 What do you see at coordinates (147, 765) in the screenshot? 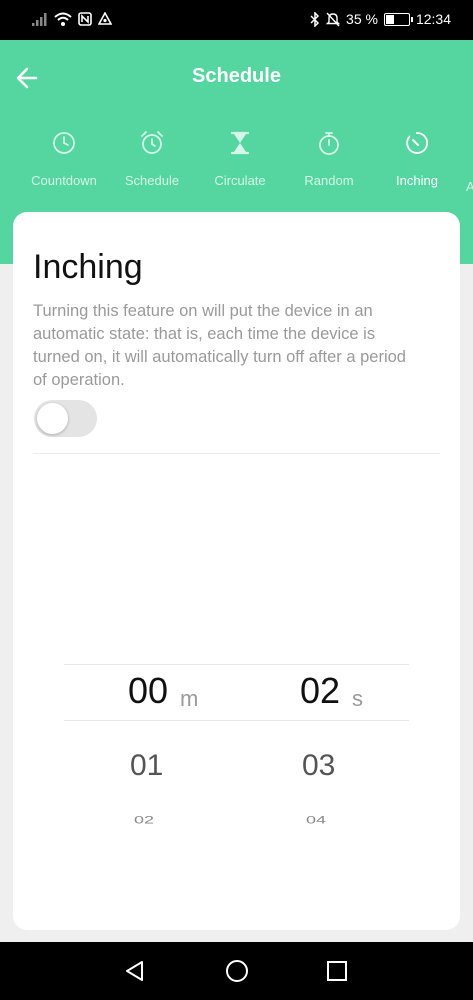
I see `minutes-next: 01` at bounding box center [147, 765].